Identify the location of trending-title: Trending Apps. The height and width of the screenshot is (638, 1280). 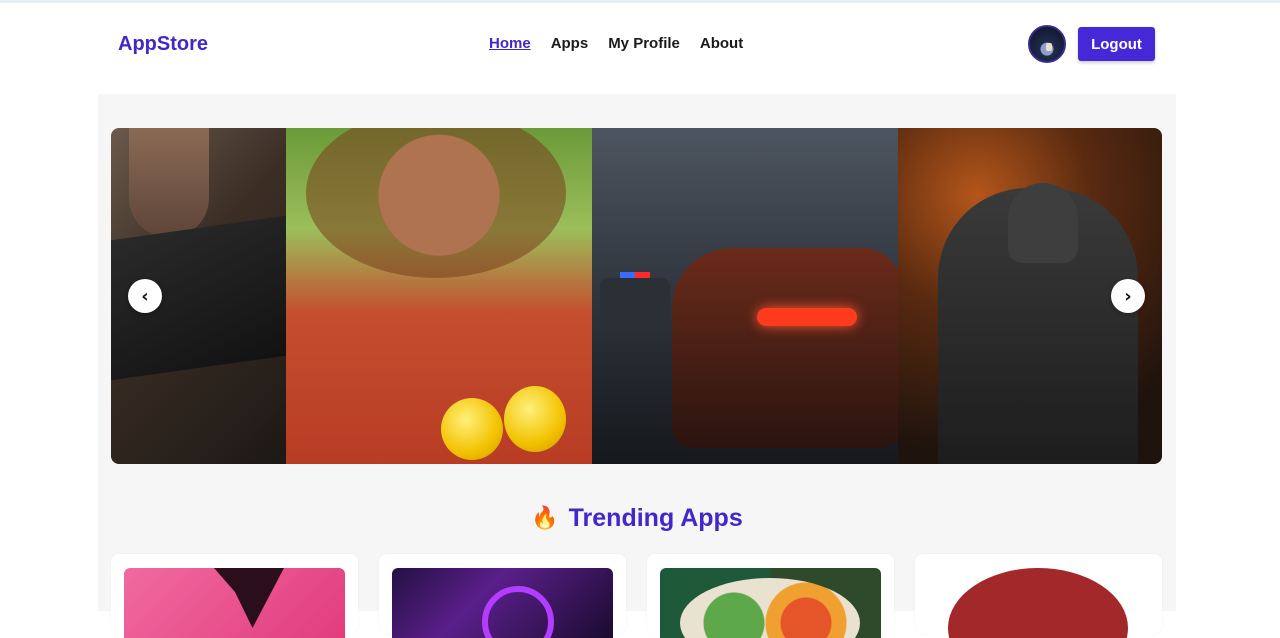
(655, 518).